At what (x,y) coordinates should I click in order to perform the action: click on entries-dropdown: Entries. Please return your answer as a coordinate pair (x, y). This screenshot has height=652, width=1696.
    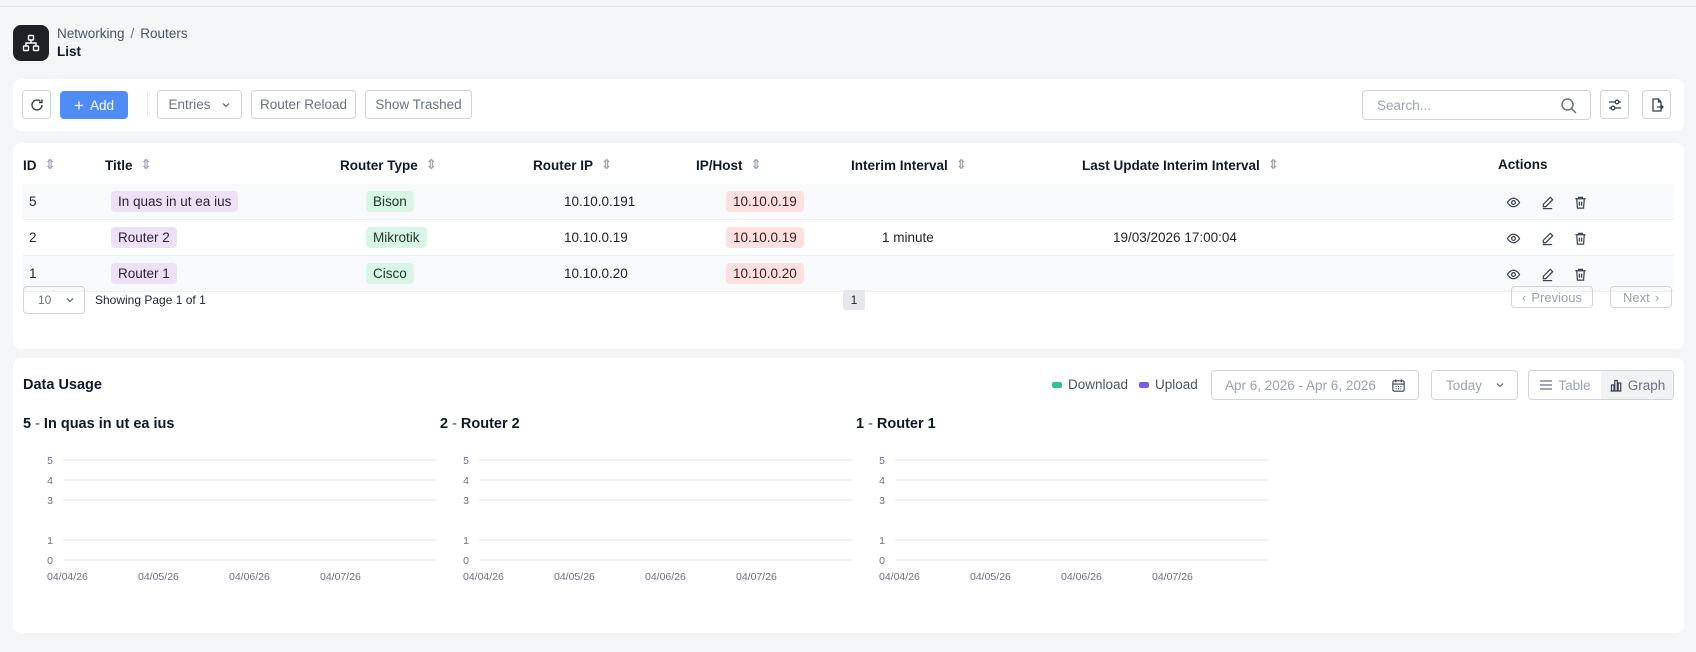
    Looking at the image, I should click on (199, 104).